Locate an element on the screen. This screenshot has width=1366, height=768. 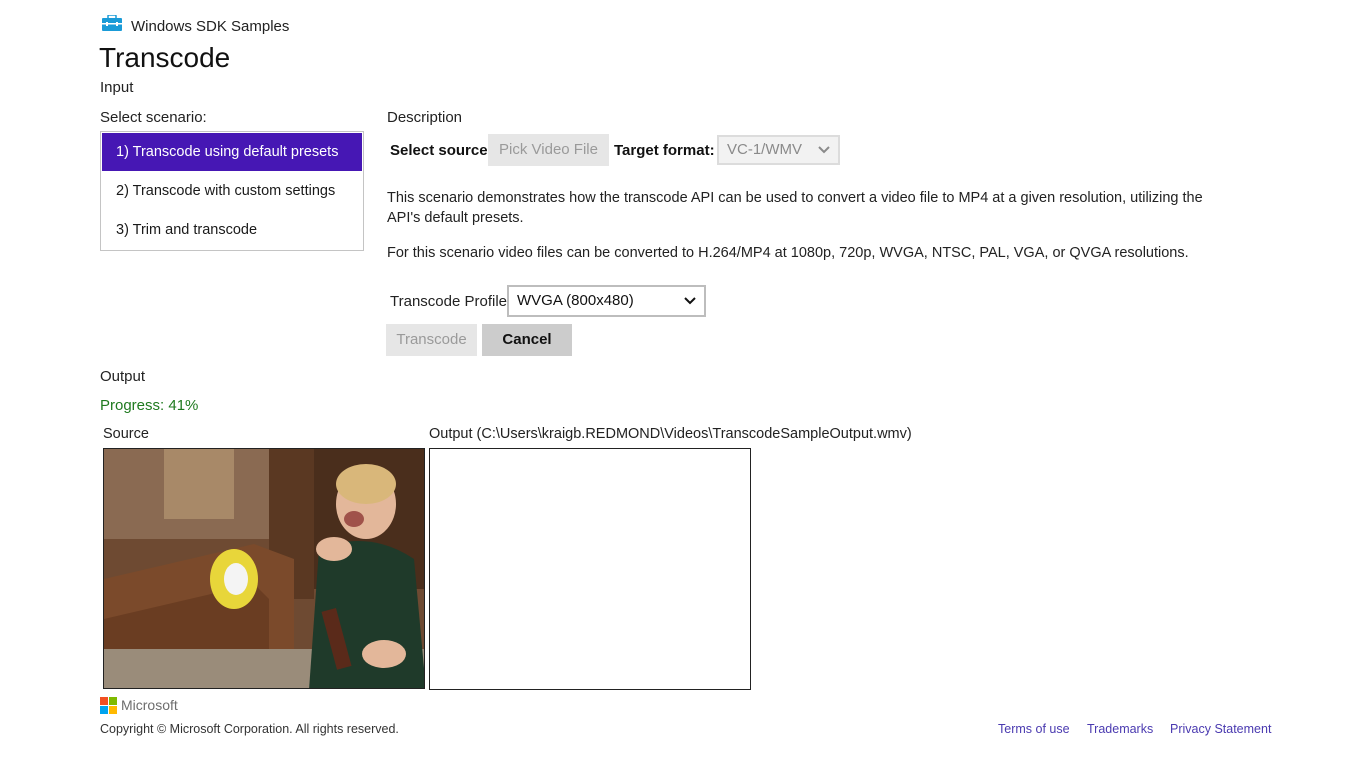
target-format-select: VC-1/WMV is located at coordinates (778, 150).